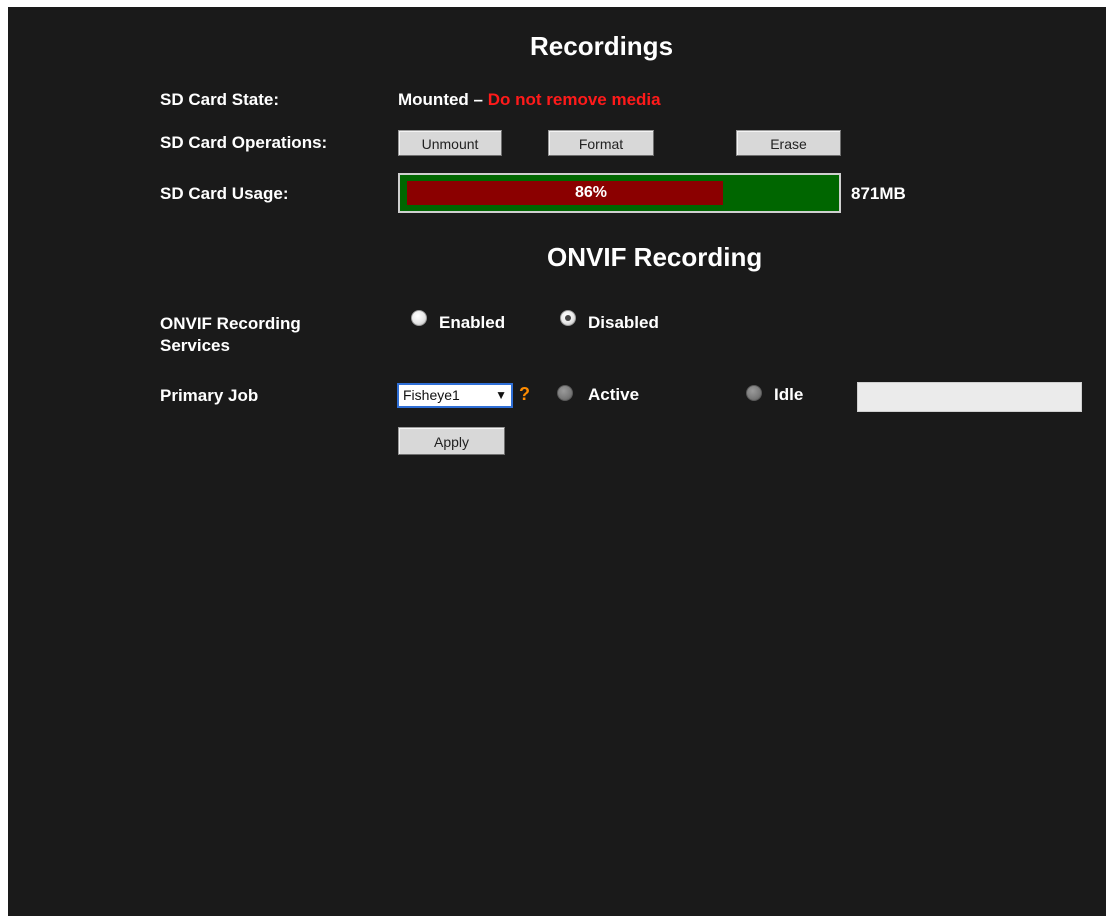  I want to click on apply-button: Apply, so click(451, 441).